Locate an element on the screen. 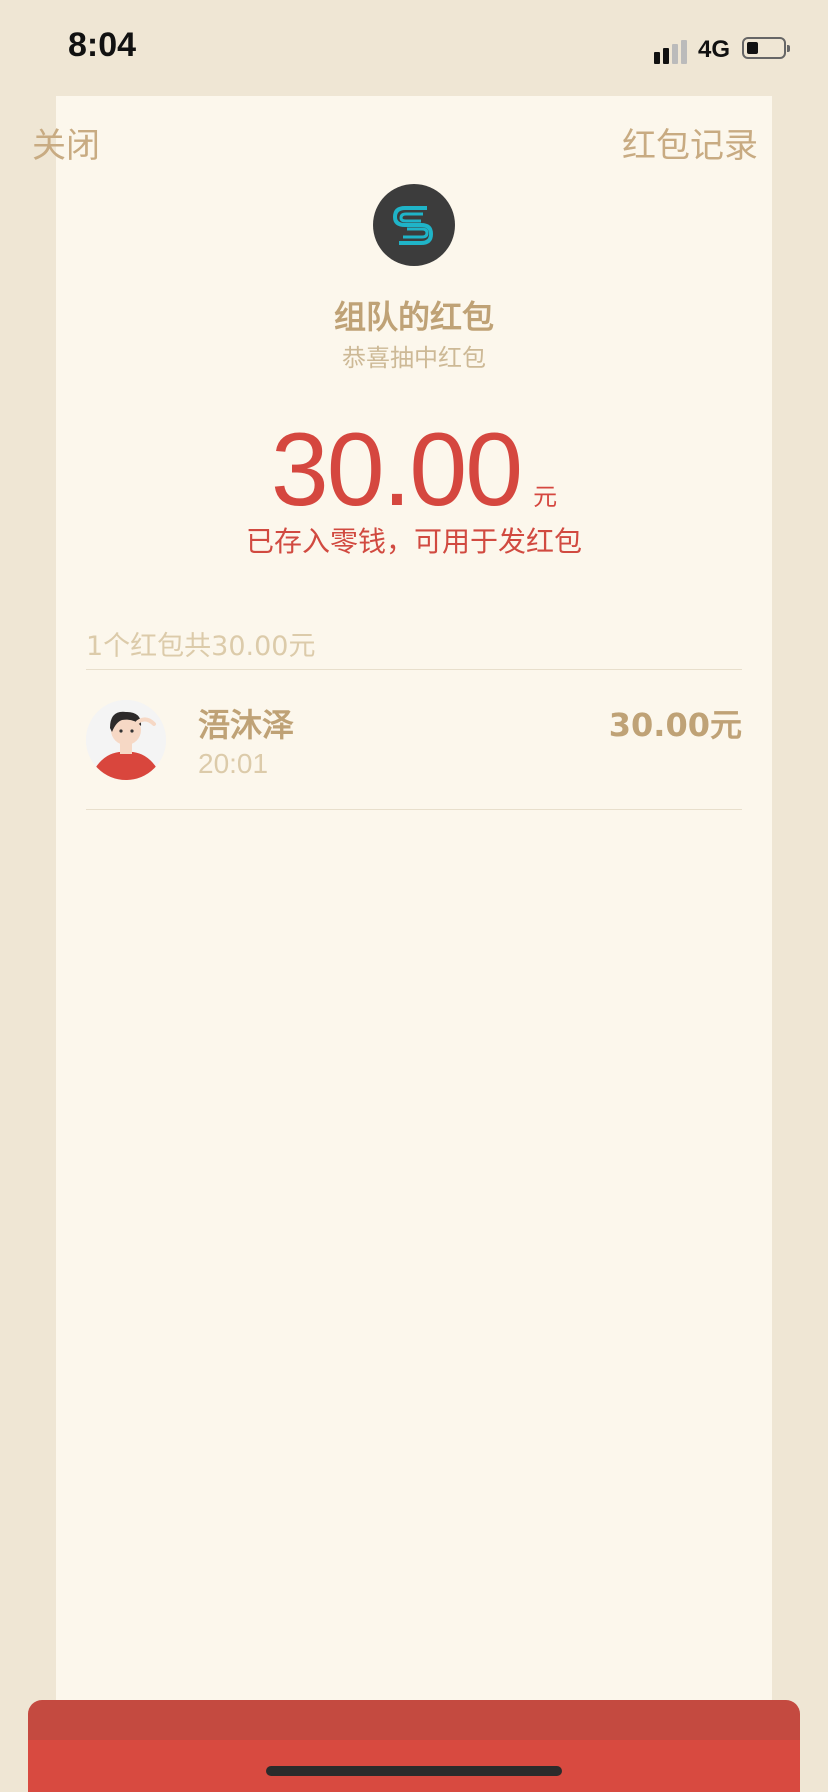  status-bar: 8:04 4G is located at coordinates (414, 48).